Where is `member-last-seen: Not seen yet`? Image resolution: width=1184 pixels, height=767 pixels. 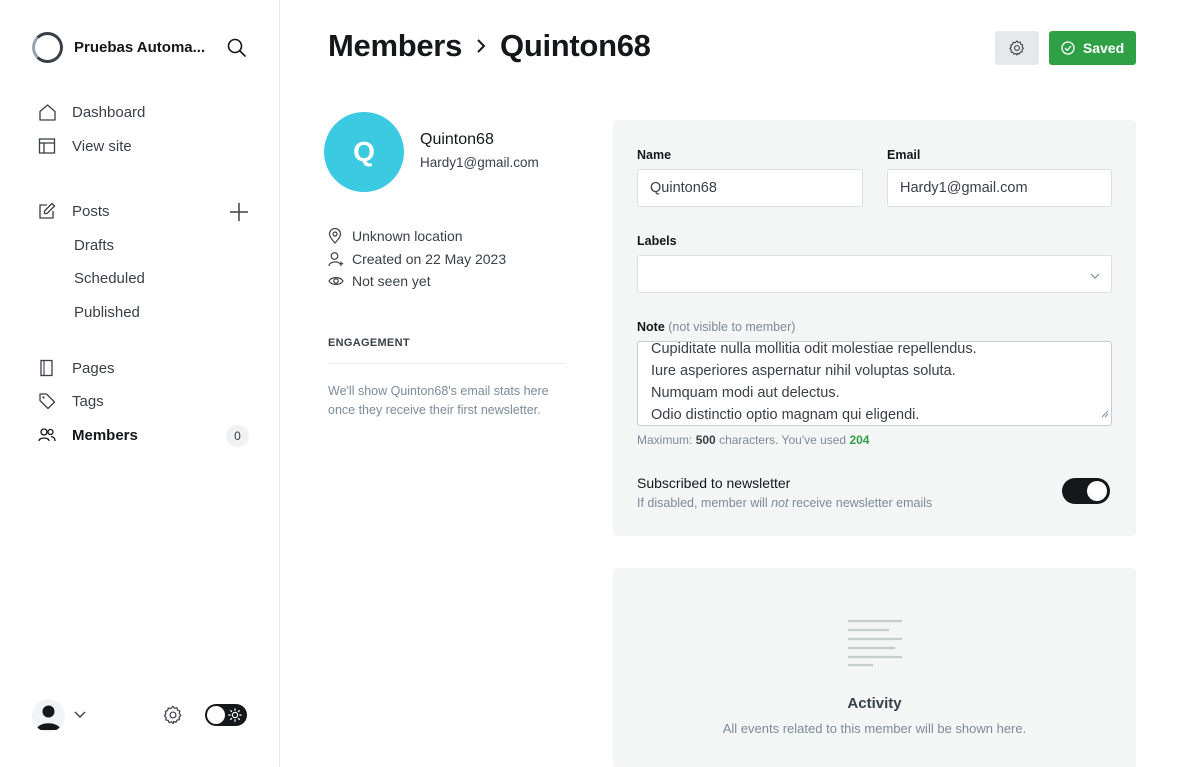
member-last-seen: Not seen yet is located at coordinates (379, 281).